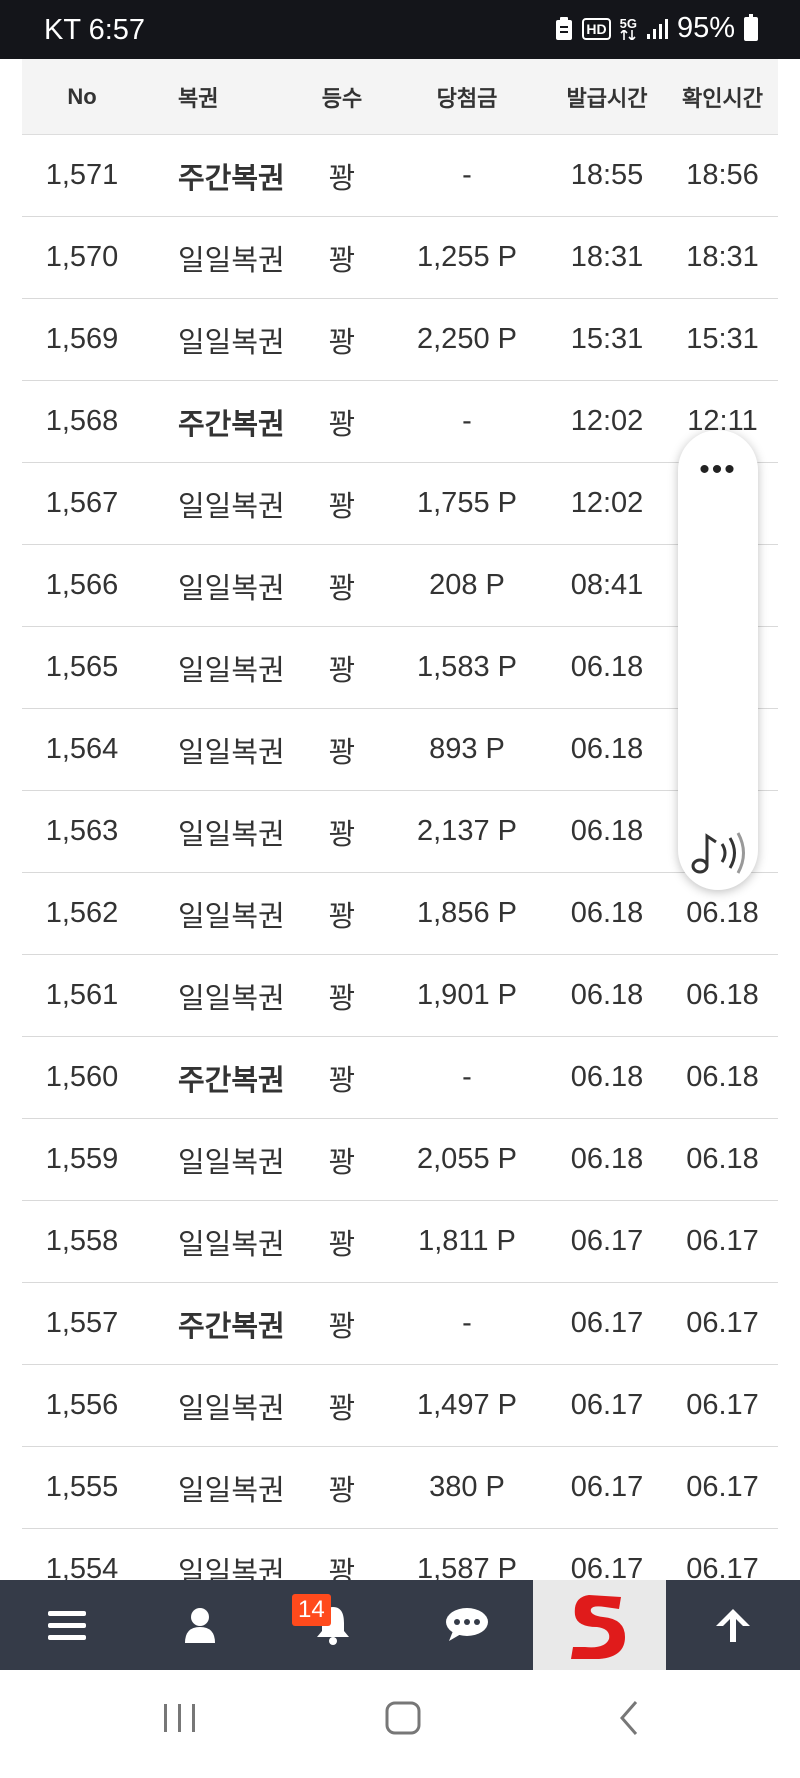  Describe the element at coordinates (718, 660) in the screenshot. I see `floating-side-panel: •••` at that location.